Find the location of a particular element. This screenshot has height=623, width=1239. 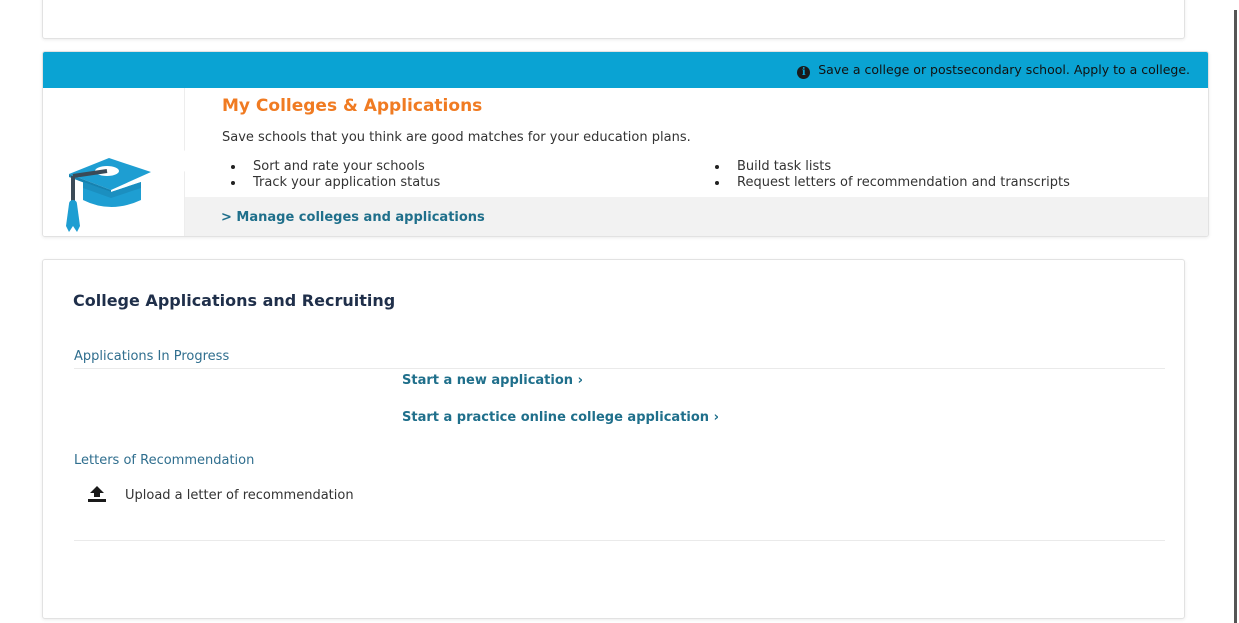

feature-footer: > Manage colleges and applications is located at coordinates (696, 216).